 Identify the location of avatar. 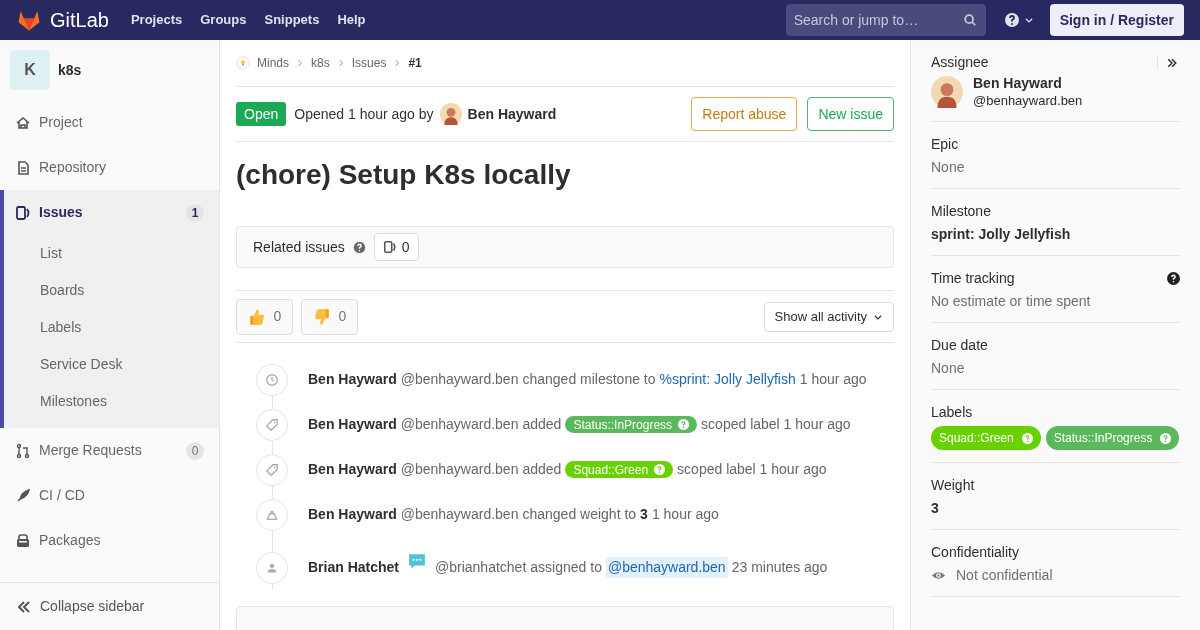
(947, 92).